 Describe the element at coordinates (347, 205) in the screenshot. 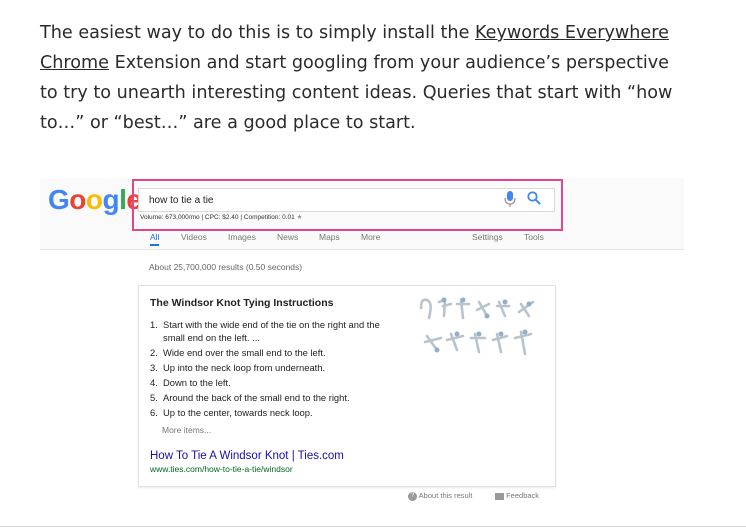

I see `highlight-box` at that location.